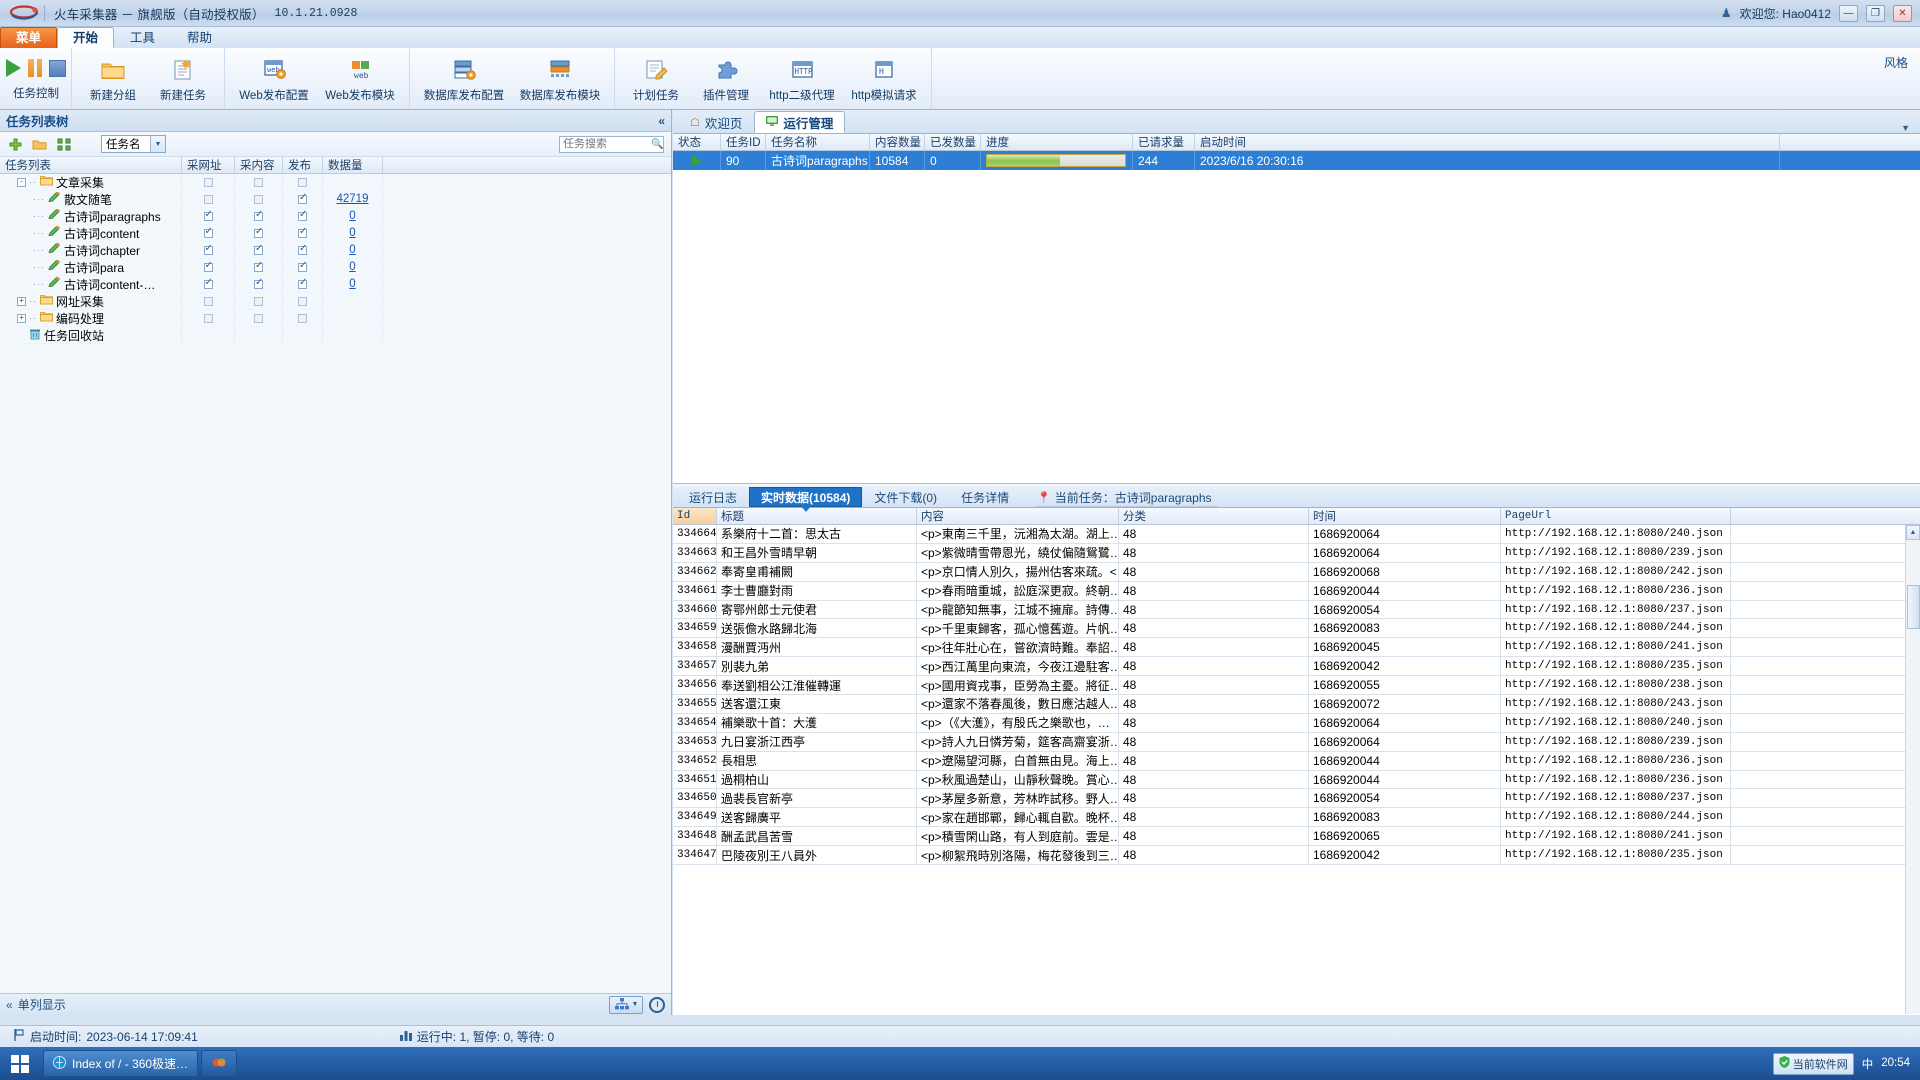  Describe the element at coordinates (716, 122) in the screenshot. I see `tab-welcome: ☖ 欢迎页` at that location.